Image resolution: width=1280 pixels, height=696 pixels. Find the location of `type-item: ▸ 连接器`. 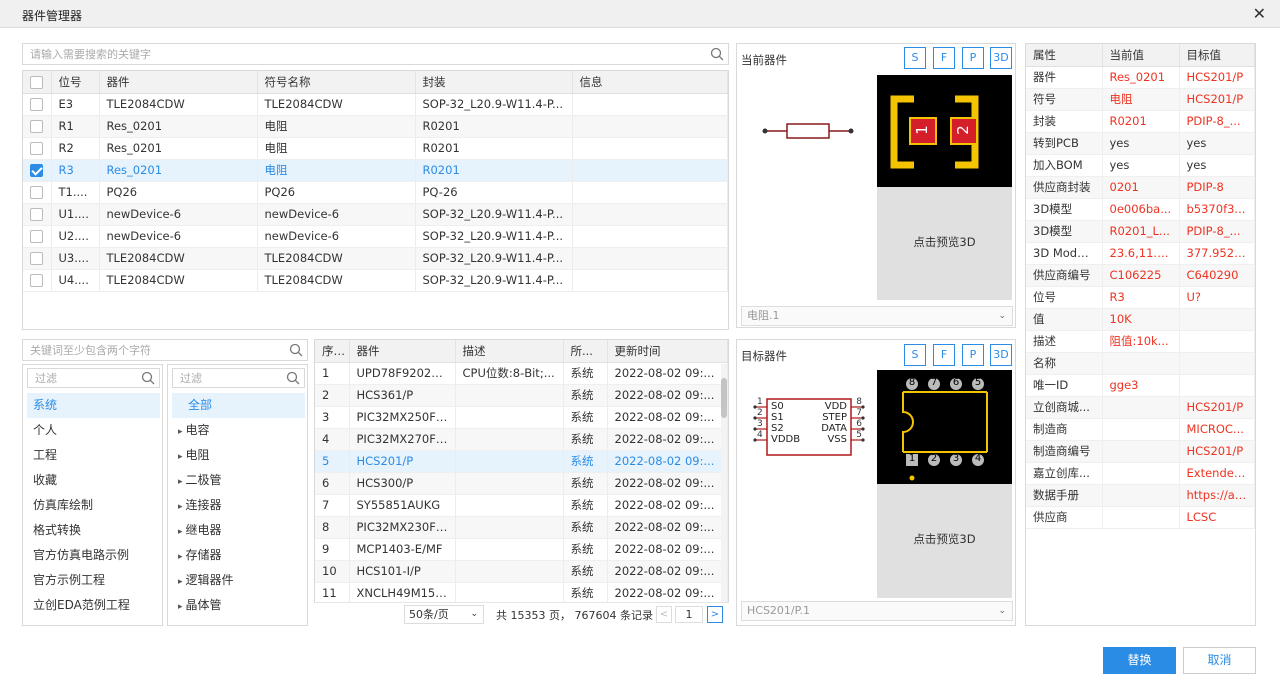

type-item: ▸ 连接器 is located at coordinates (238, 505).